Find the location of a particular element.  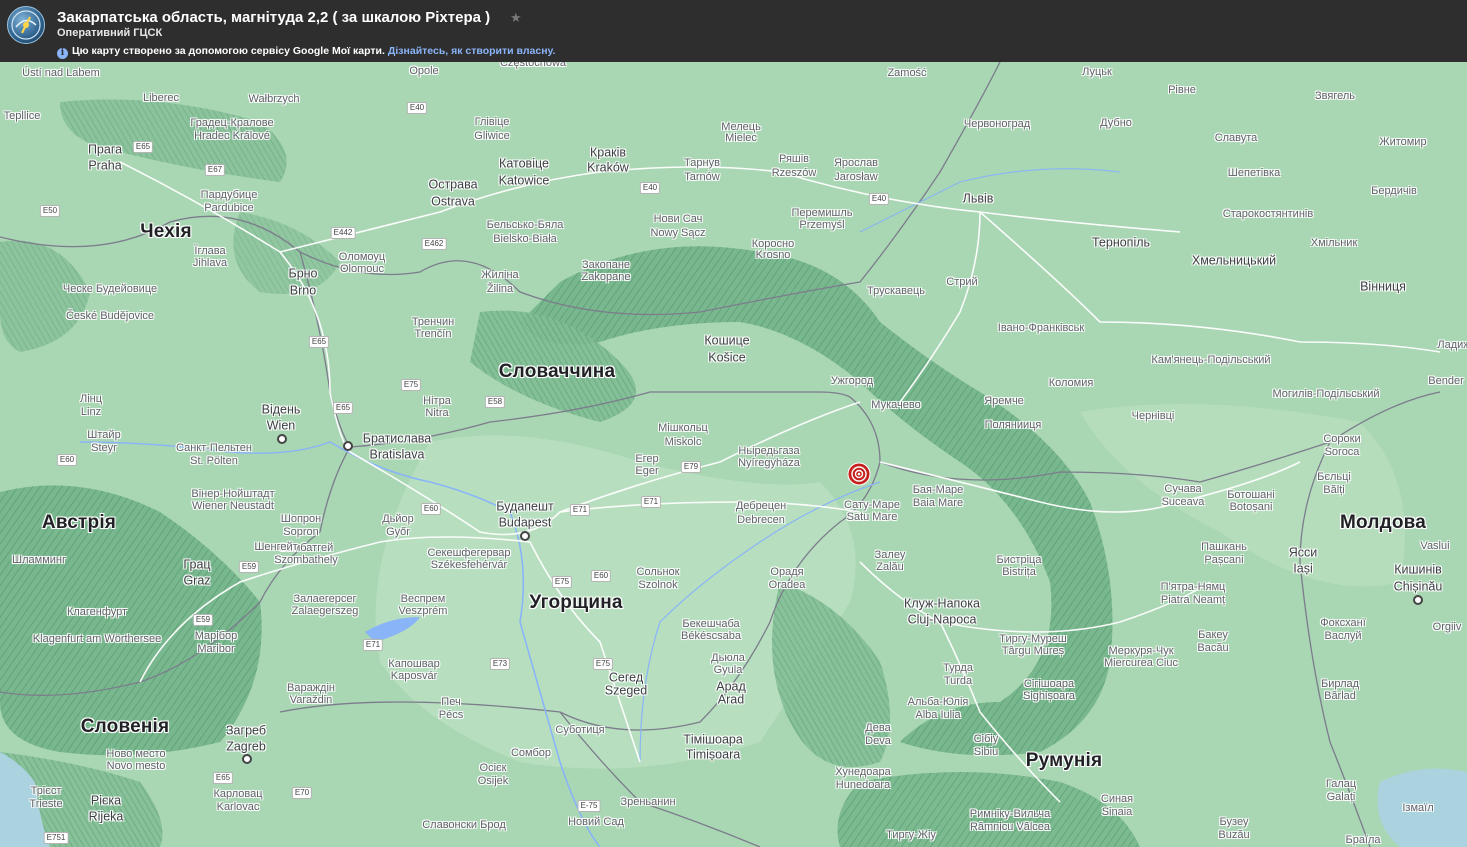

info-icon: i is located at coordinates (62, 53).